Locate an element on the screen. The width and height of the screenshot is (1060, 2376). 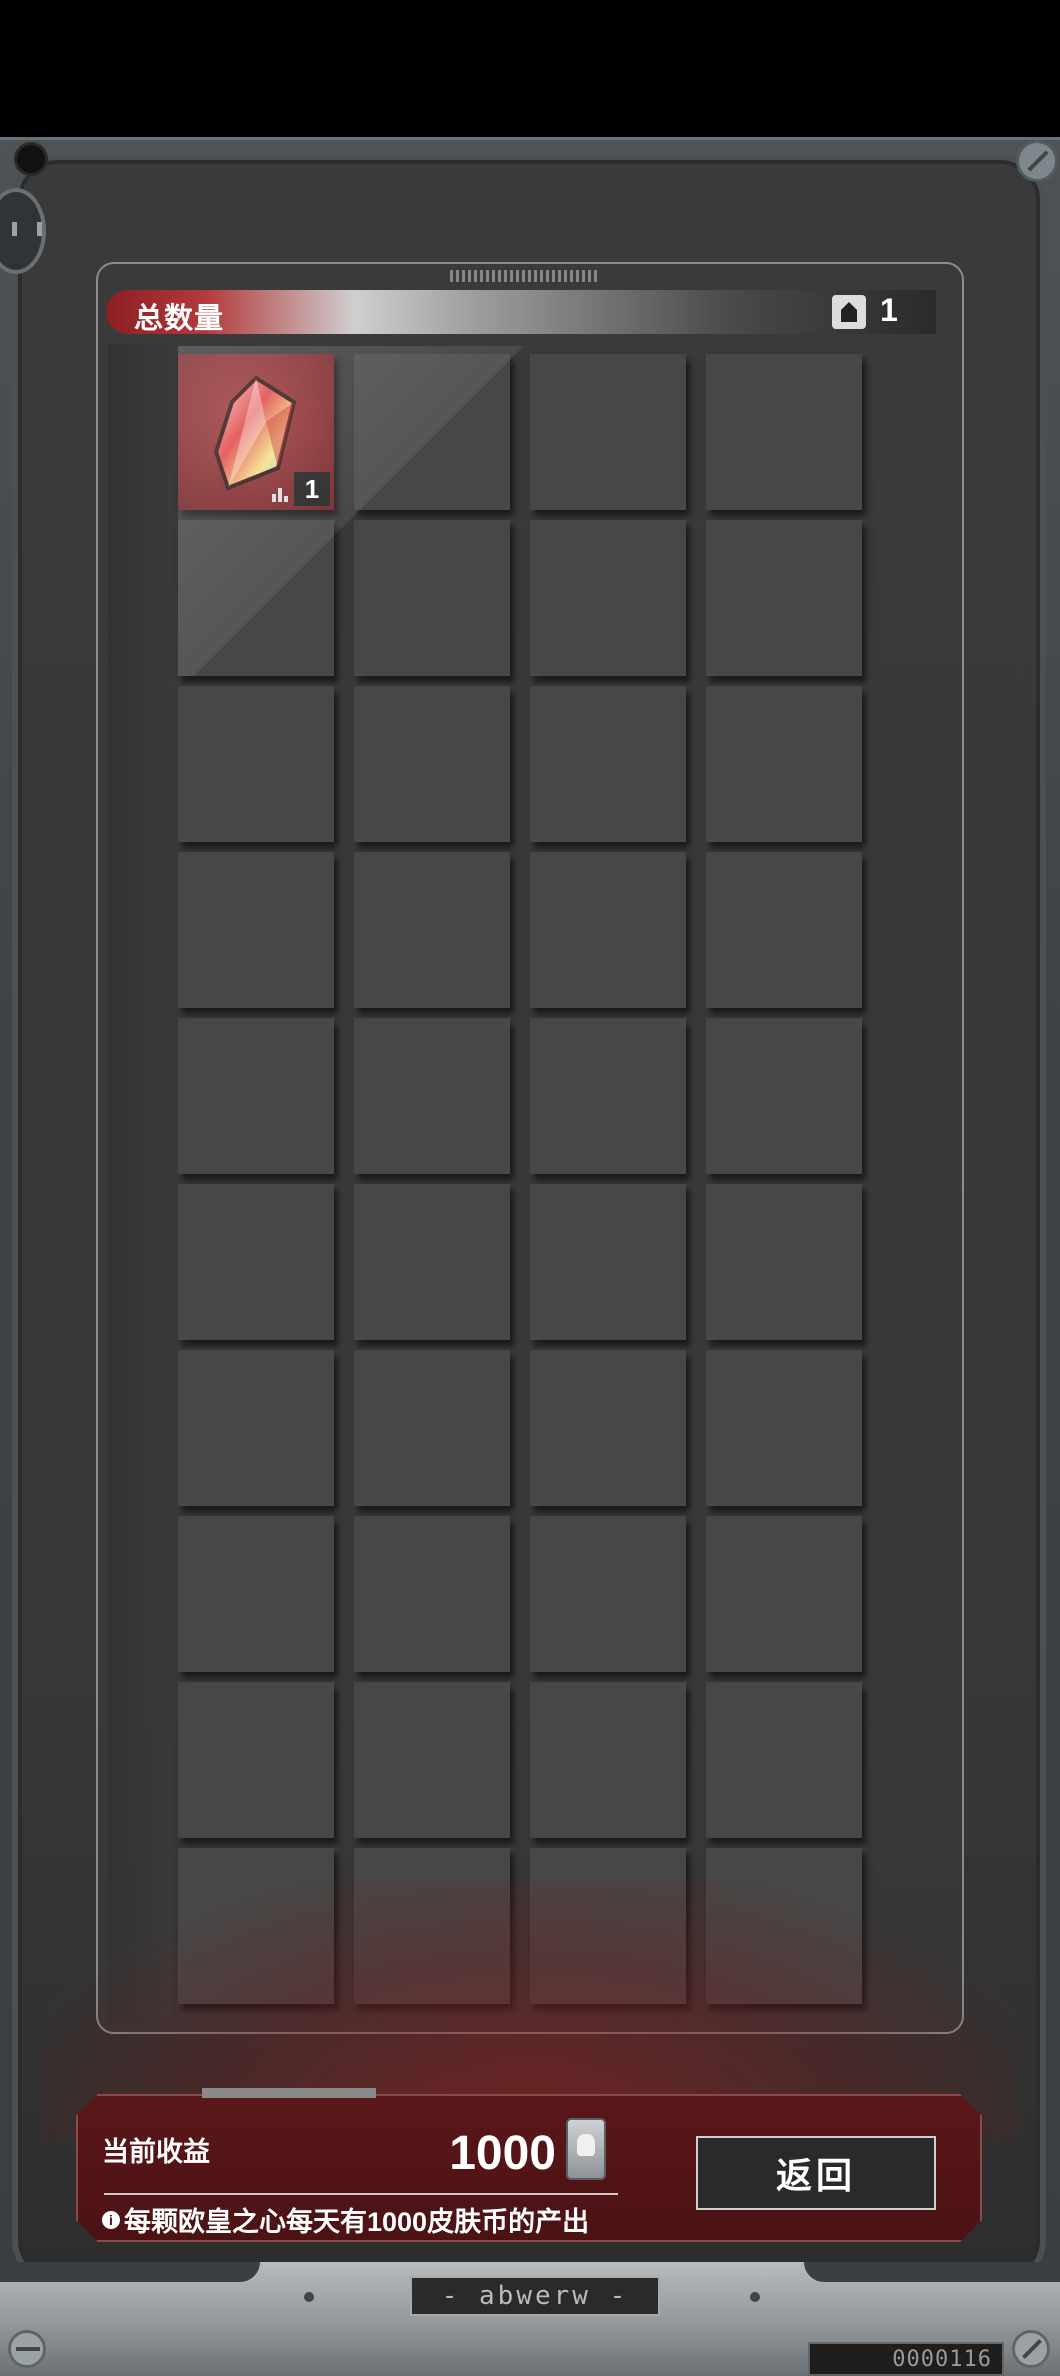
model-plate: - abwerw - is located at coordinates (535, 2296).